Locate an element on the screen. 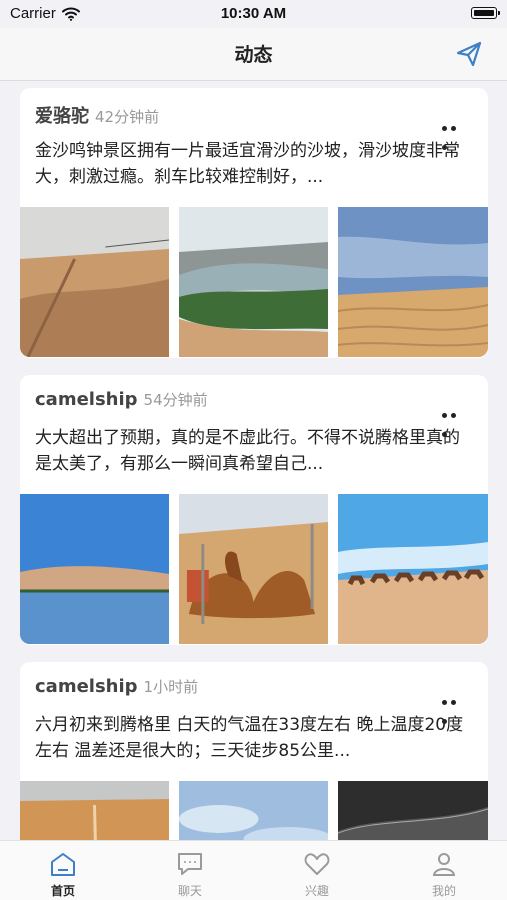 The height and width of the screenshot is (900, 507). heart-icon is located at coordinates (317, 864).